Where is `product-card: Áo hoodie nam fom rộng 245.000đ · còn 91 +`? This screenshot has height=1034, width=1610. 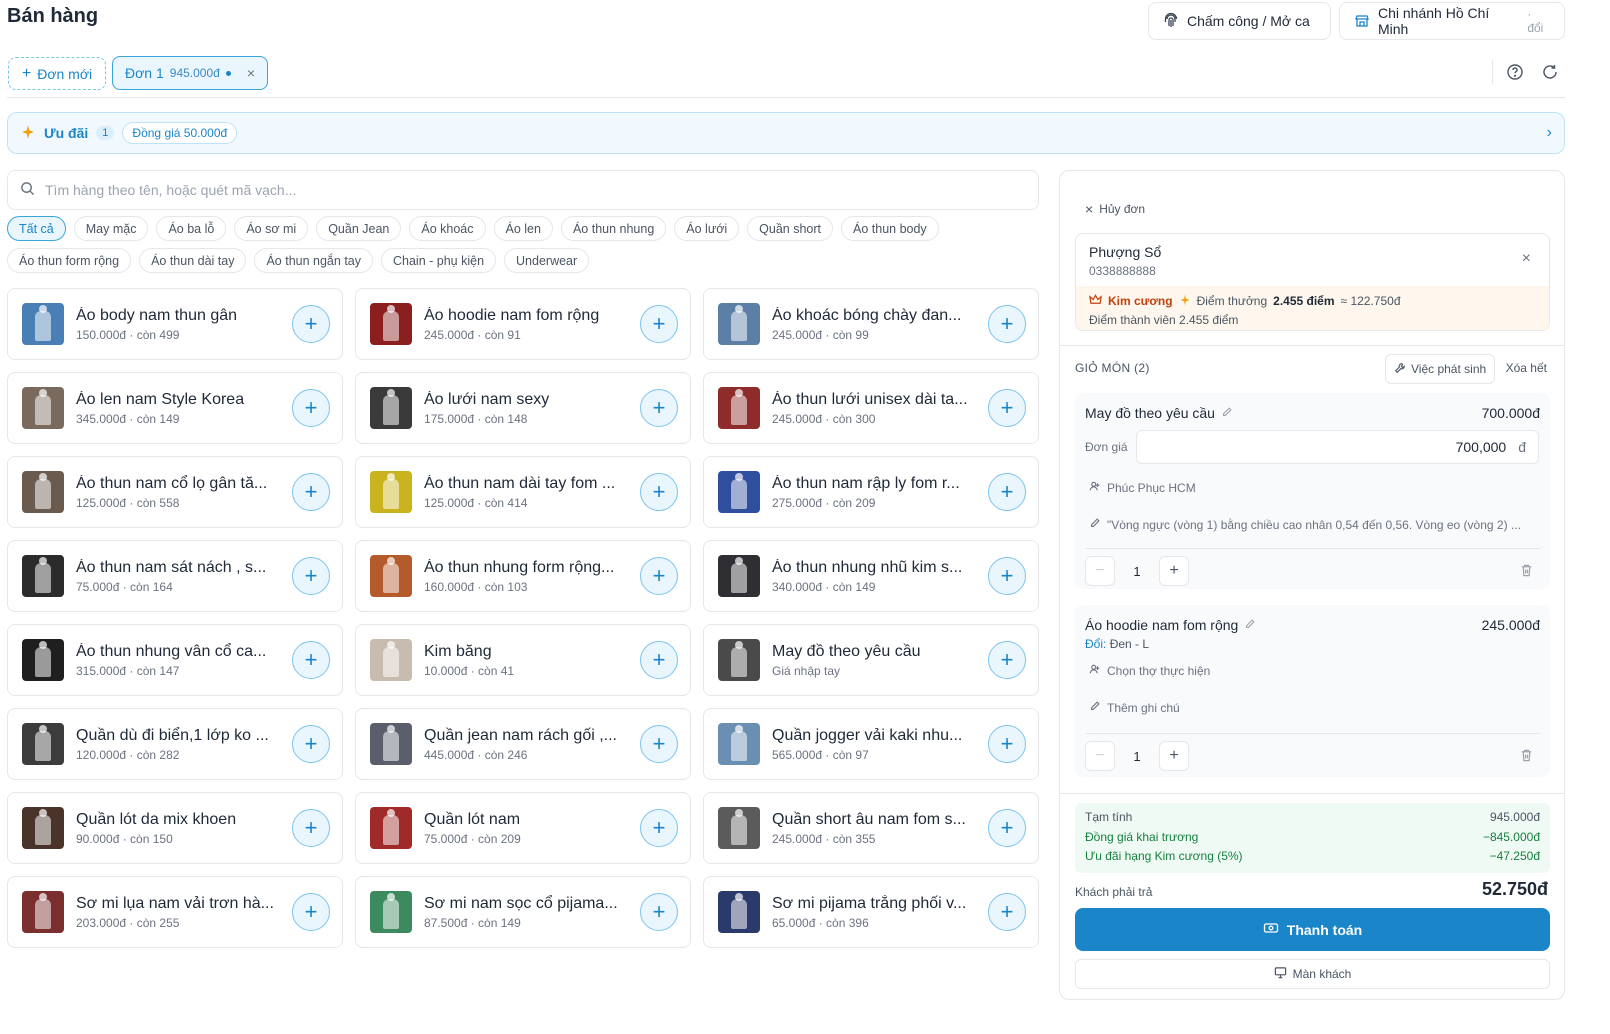 product-card: Áo hoodie nam fom rộng 245.000đ · còn 91 + is located at coordinates (523, 324).